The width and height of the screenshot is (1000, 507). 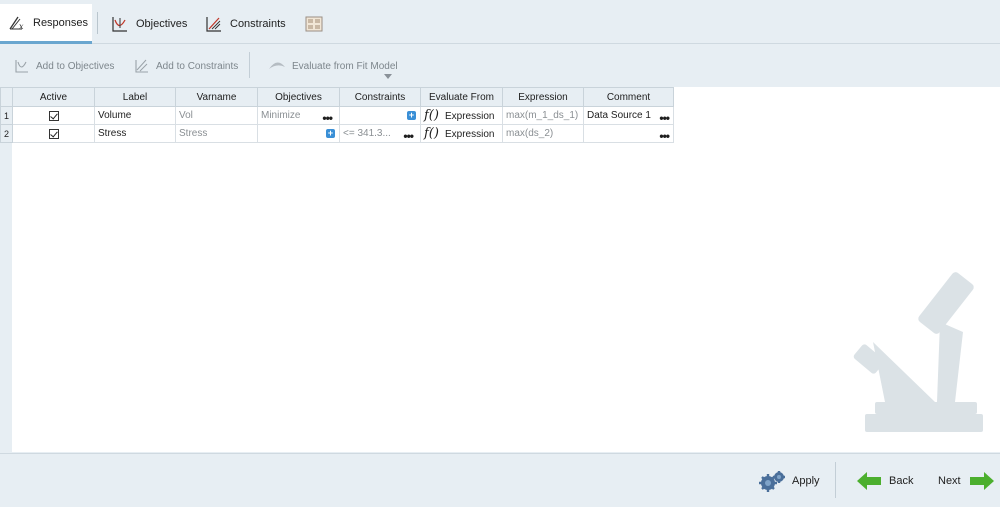 What do you see at coordinates (981, 481) in the screenshot?
I see `arrow-right-icon` at bounding box center [981, 481].